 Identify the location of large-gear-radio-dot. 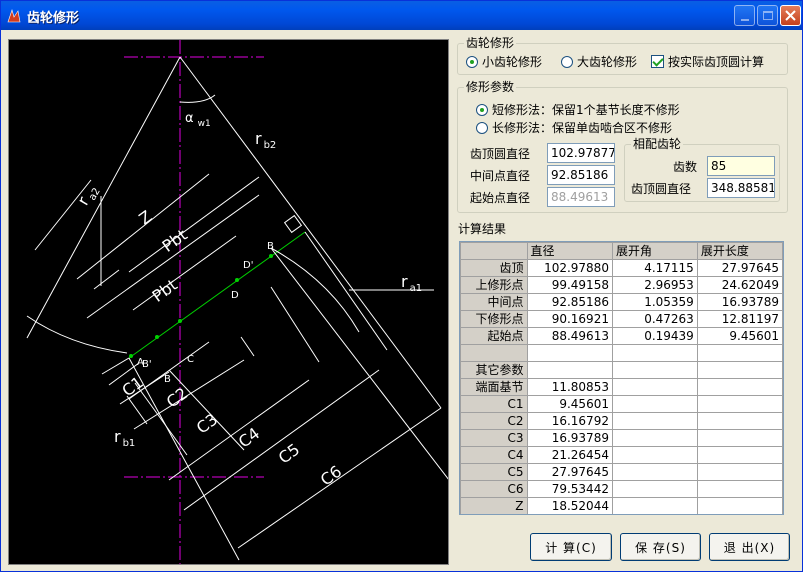
(567, 61).